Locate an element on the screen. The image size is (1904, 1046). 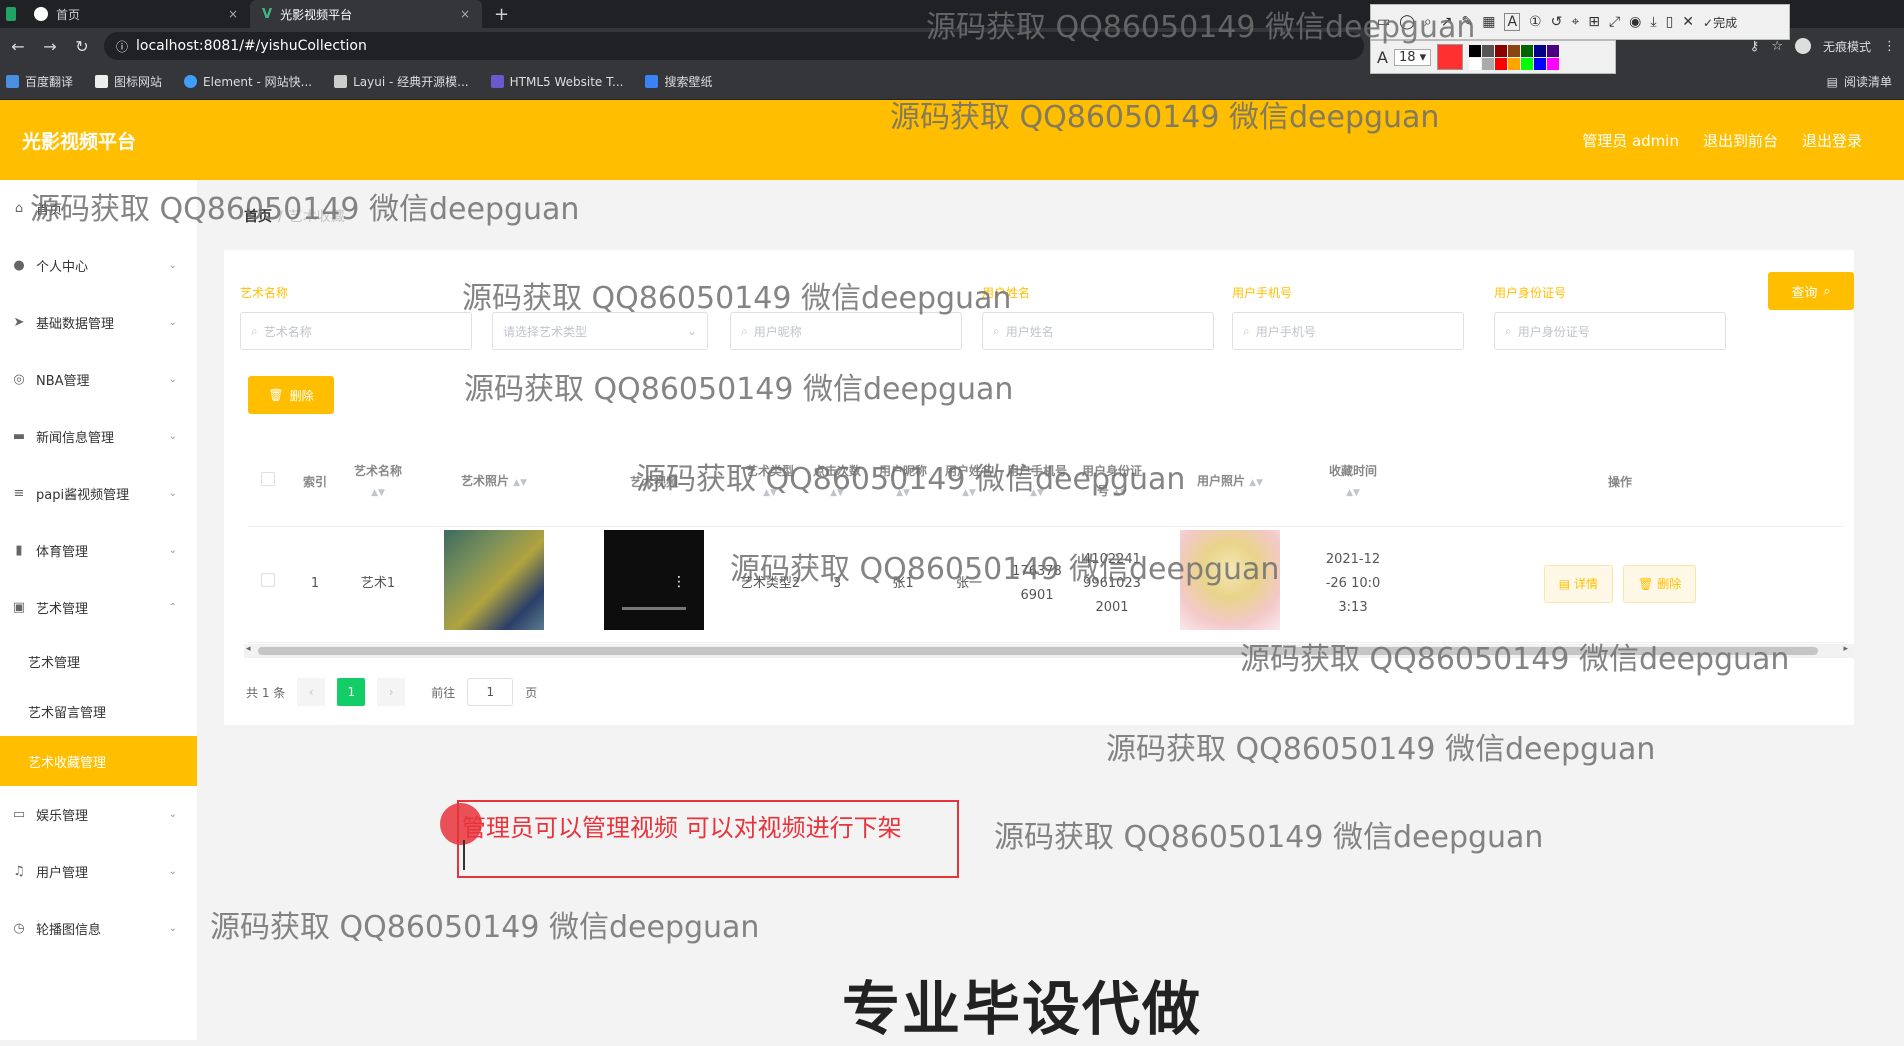
download-icon: ⤓ is located at coordinates (1653, 22).